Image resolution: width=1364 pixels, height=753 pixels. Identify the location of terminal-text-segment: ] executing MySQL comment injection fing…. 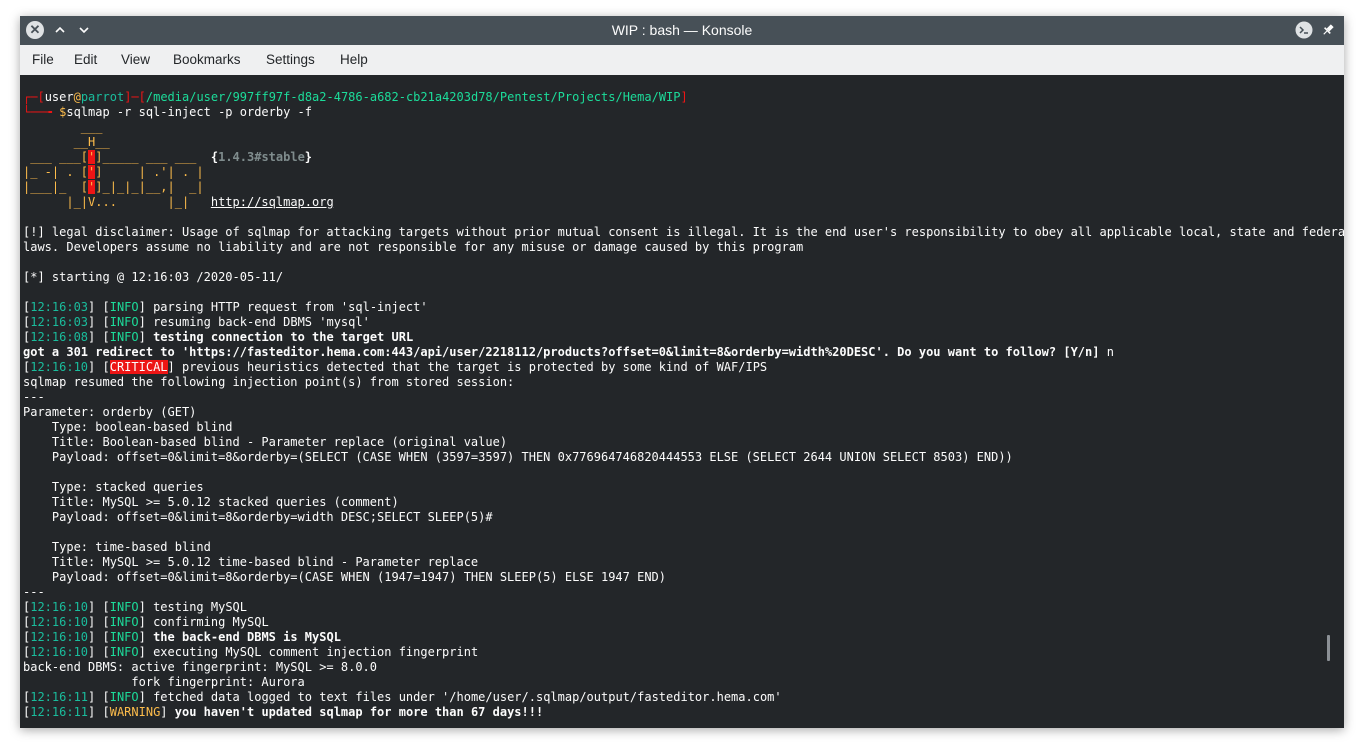
(308, 652).